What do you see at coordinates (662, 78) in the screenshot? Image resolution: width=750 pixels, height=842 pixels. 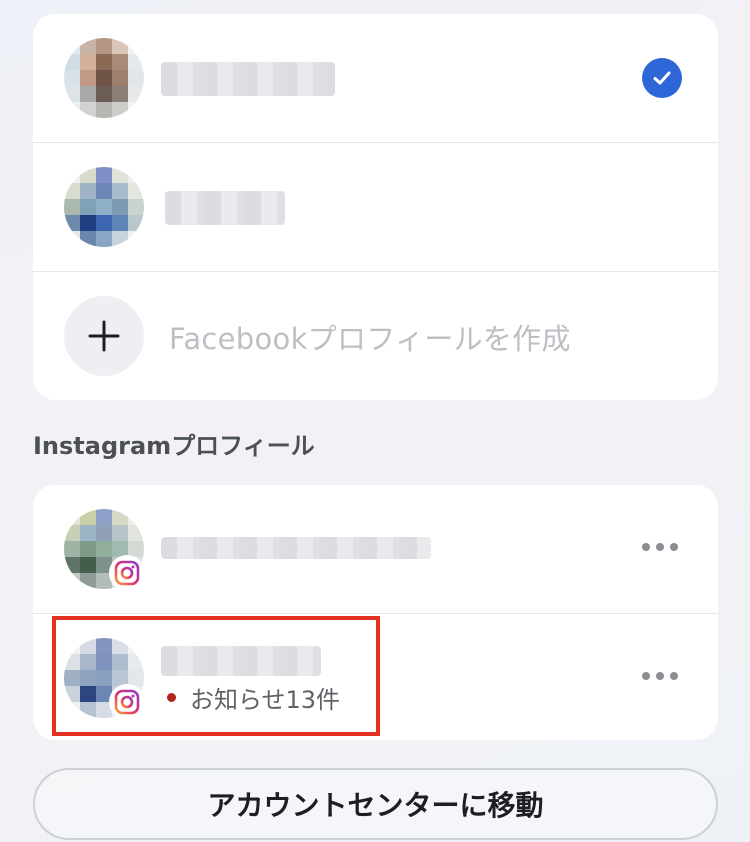 I see `selected-check-icon` at bounding box center [662, 78].